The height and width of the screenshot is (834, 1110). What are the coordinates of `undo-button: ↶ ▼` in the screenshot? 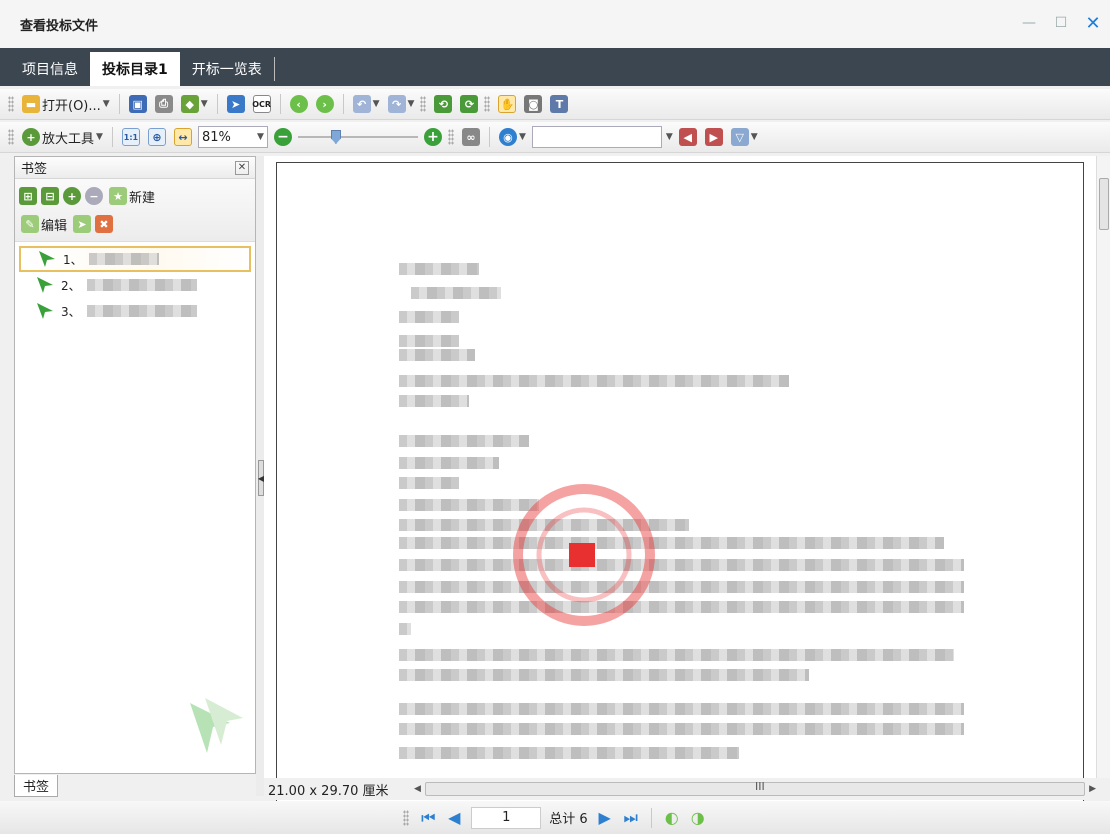 It's located at (366, 104).